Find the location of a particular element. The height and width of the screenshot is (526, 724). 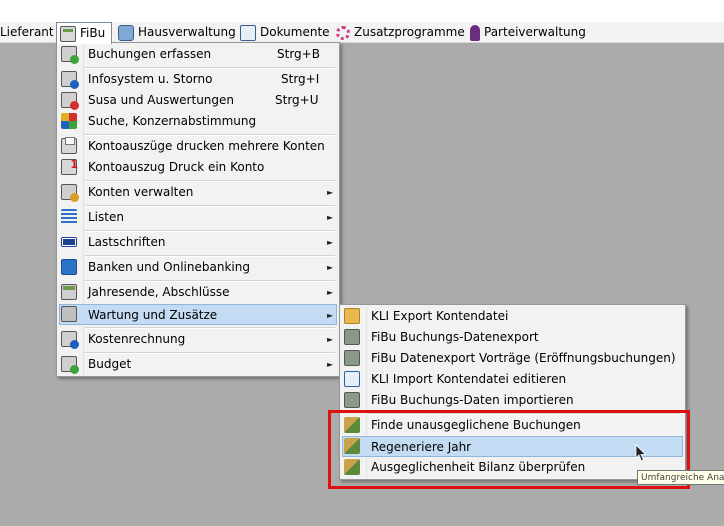

chart-icon is located at coordinates (70, 101).